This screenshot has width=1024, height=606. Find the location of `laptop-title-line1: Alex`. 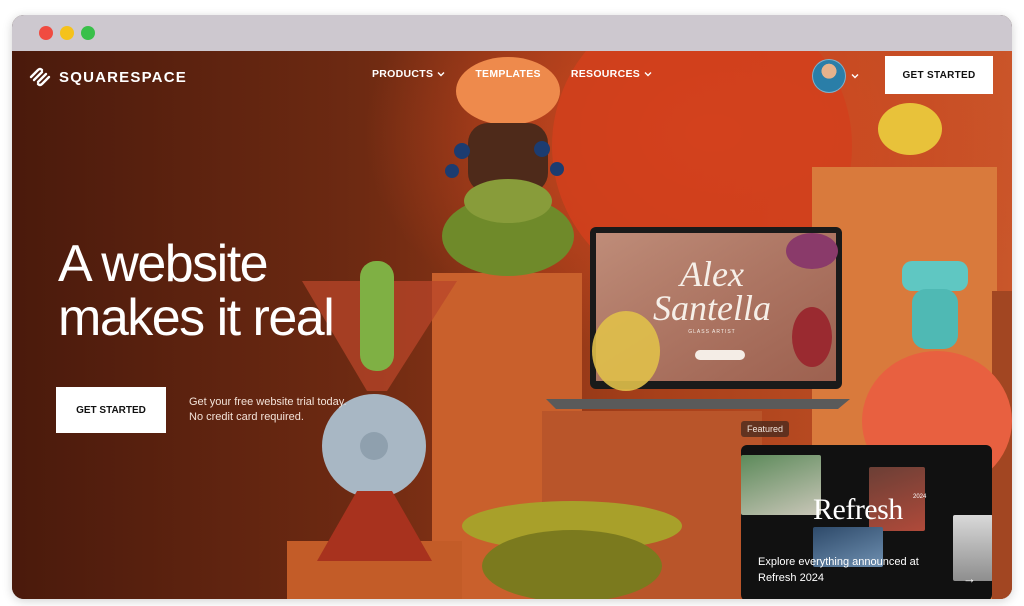

laptop-title-line1: Alex is located at coordinates (712, 274).